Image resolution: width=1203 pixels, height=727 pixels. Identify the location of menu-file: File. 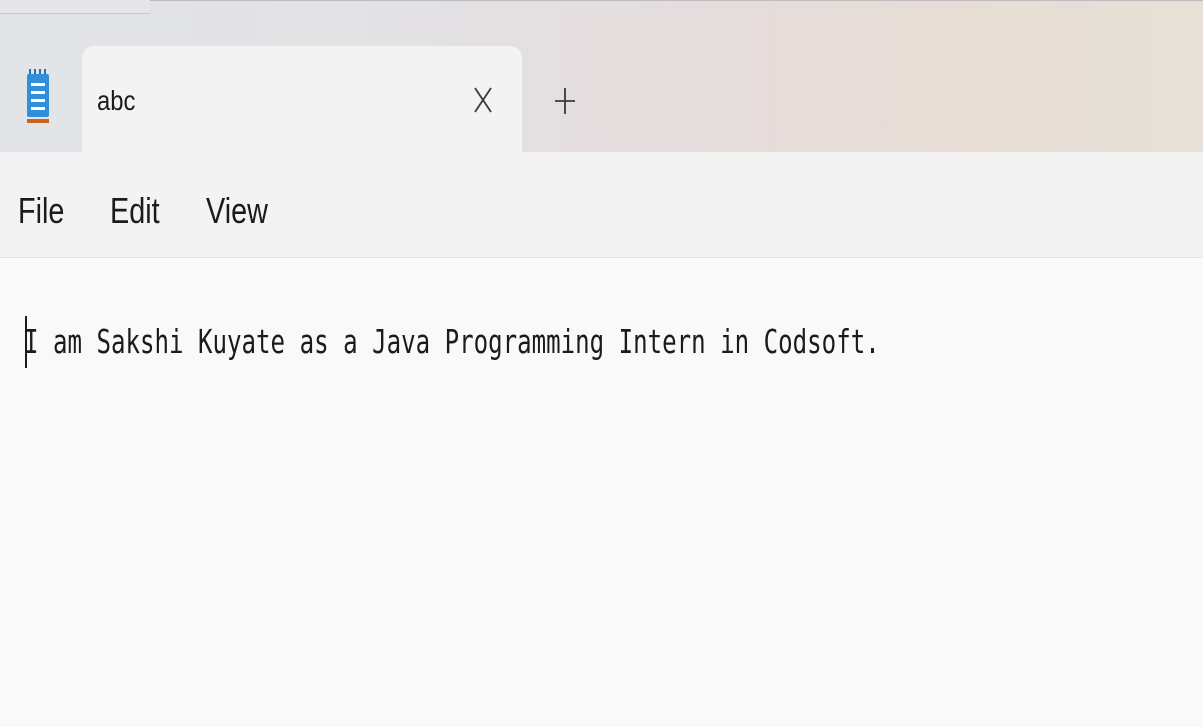
(41, 211).